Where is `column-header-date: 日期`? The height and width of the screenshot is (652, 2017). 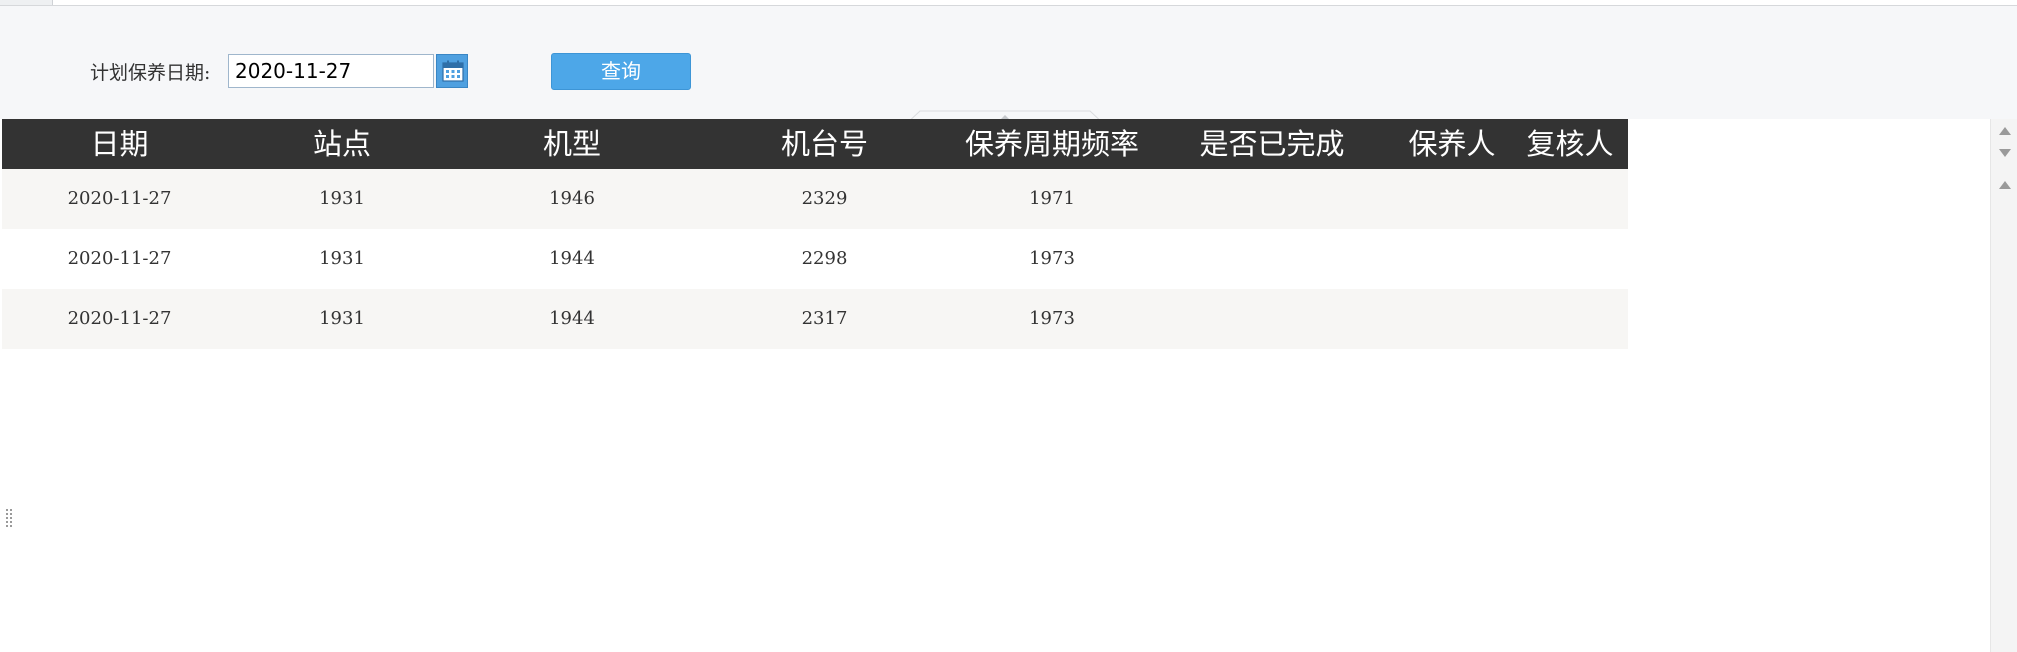 column-header-date: 日期 is located at coordinates (119, 144).